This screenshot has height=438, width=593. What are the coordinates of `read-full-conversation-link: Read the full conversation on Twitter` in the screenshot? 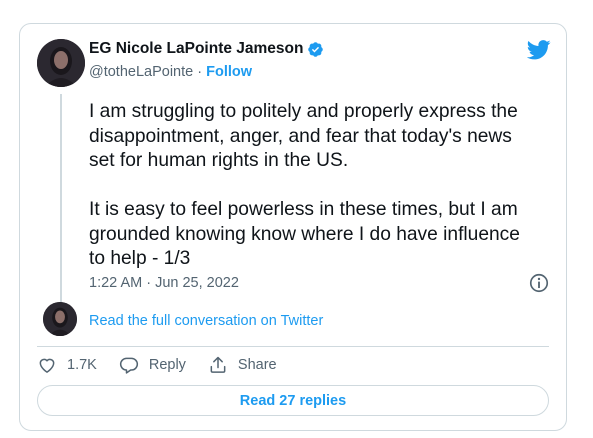 It's located at (206, 321).